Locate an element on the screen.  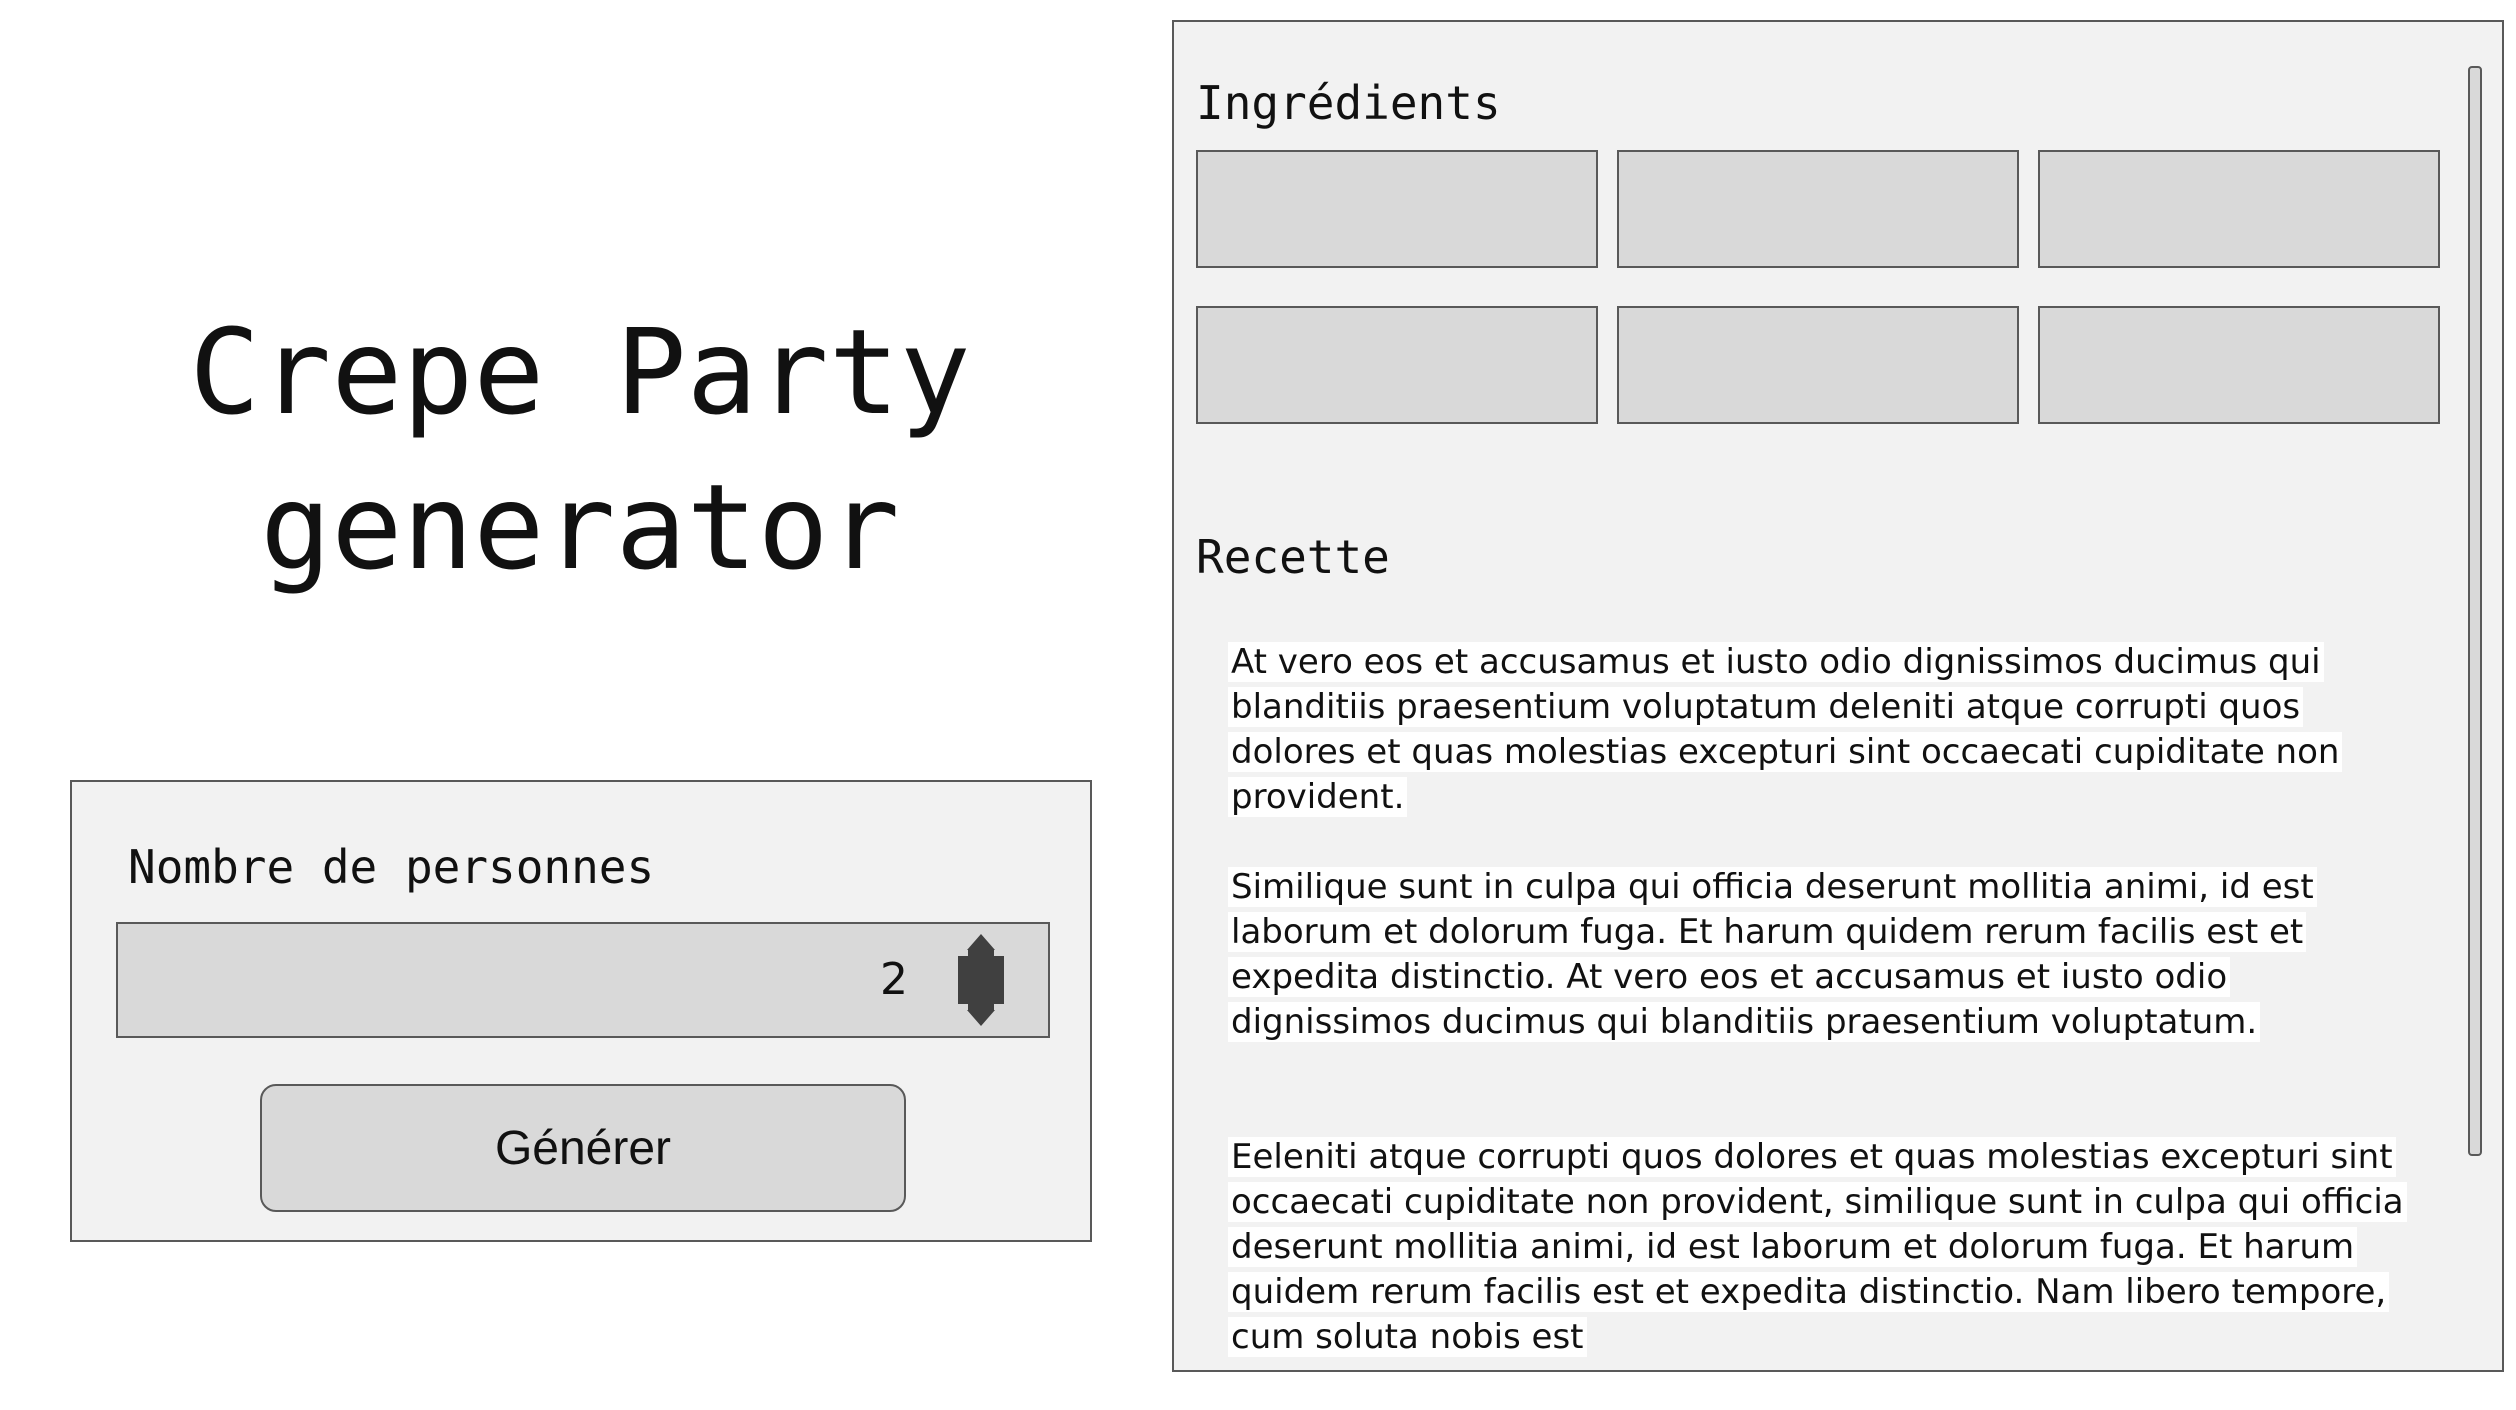
people-count-input: 2 is located at coordinates (583, 980).